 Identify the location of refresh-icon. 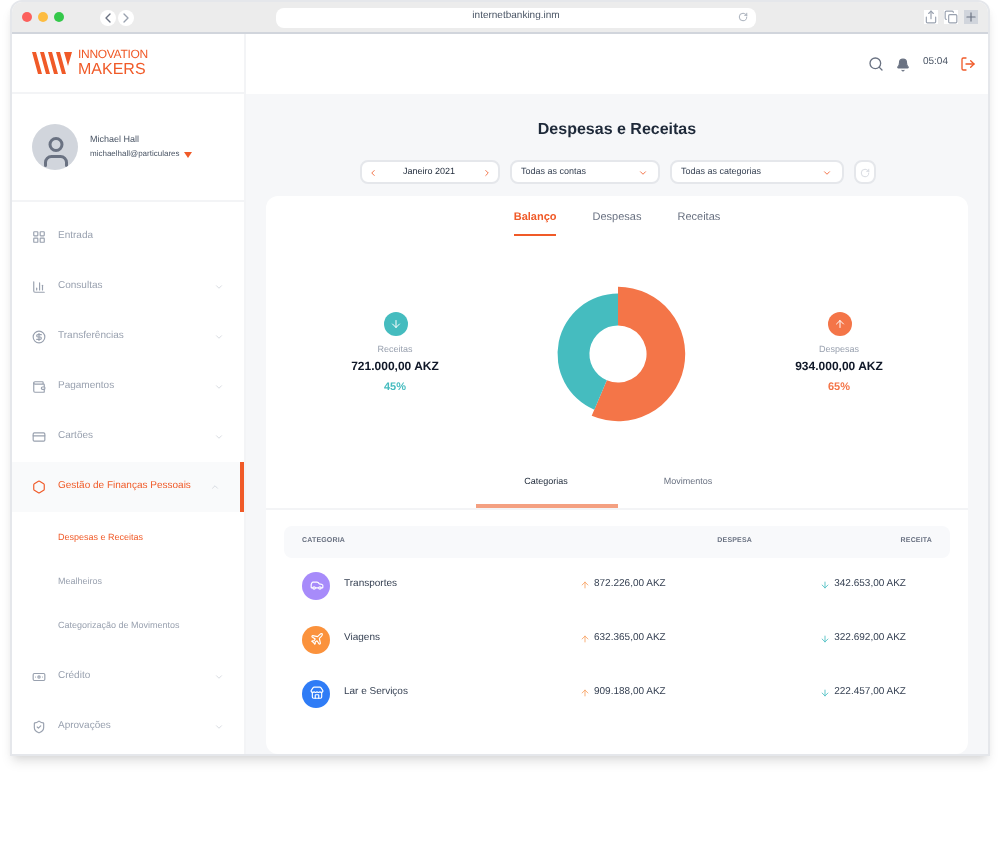
(864, 172).